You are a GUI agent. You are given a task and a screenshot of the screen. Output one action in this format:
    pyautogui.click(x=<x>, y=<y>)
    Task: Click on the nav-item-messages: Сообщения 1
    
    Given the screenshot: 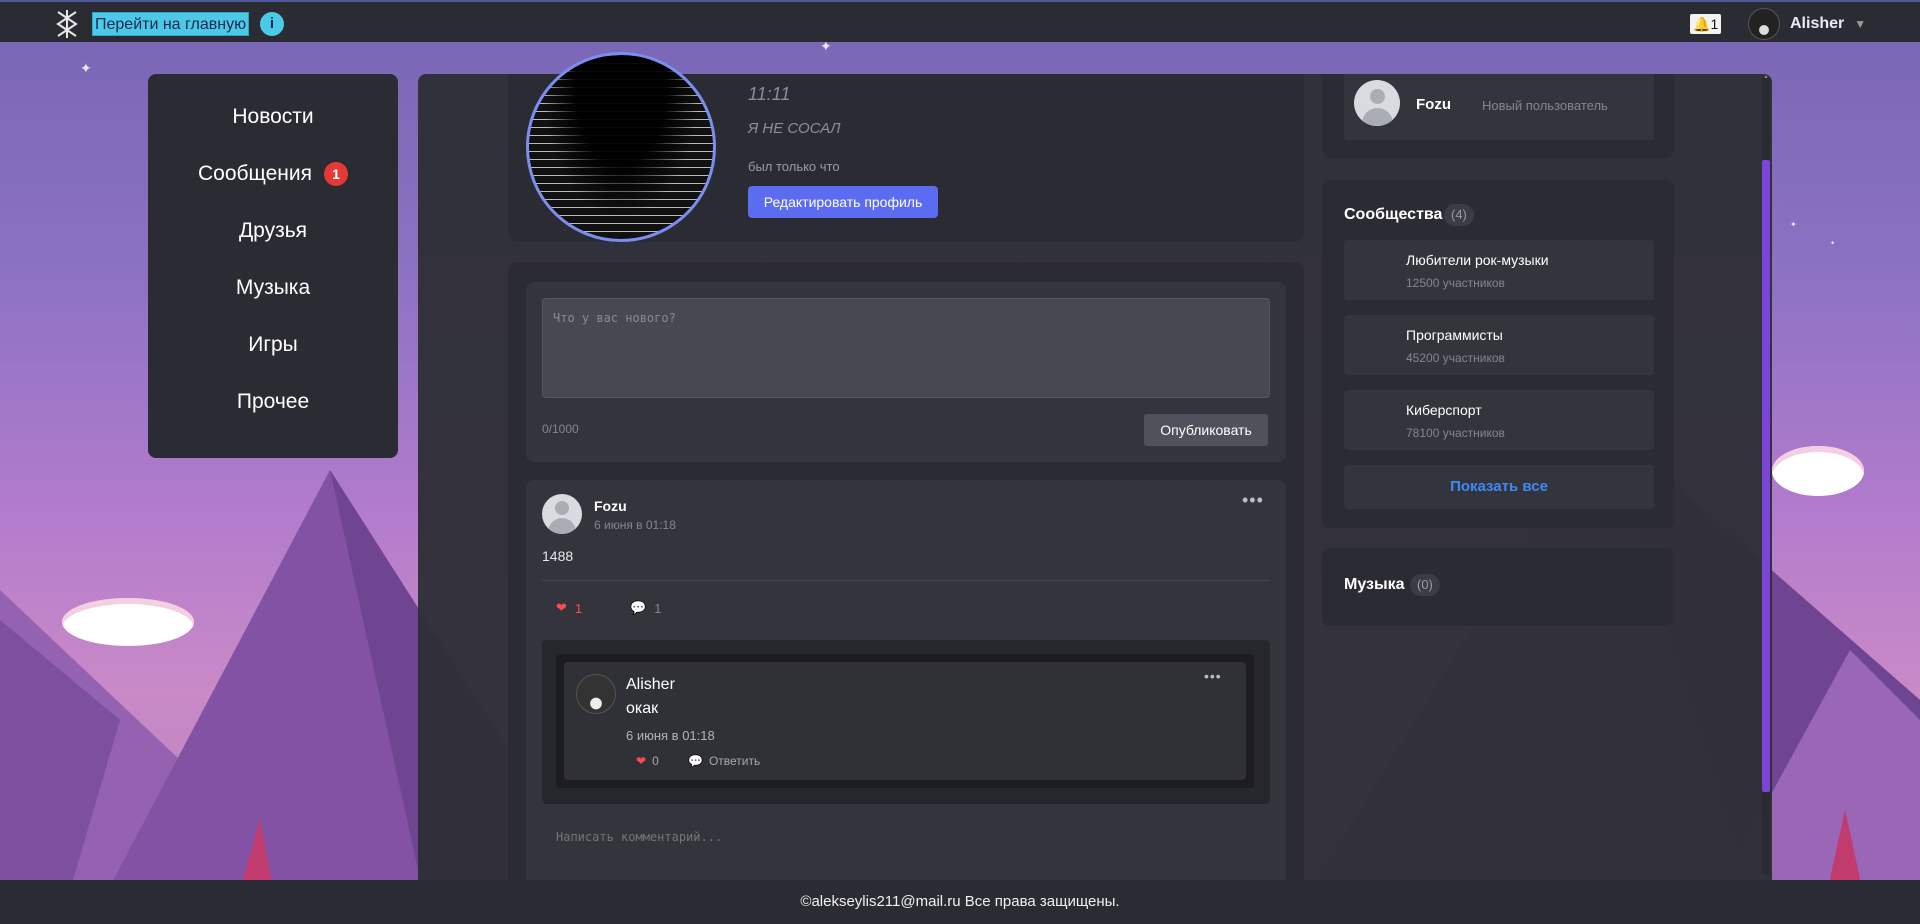 What is the action you would take?
    pyautogui.click(x=273, y=173)
    